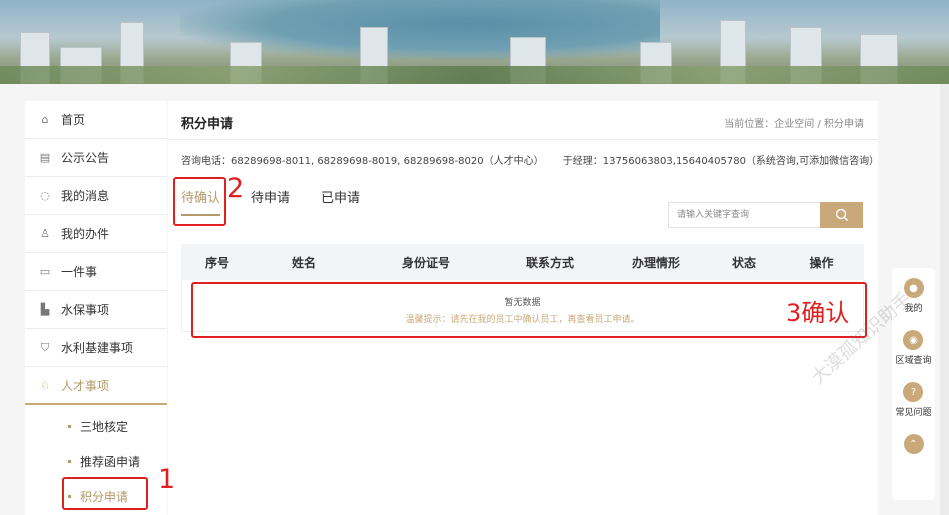  I want to click on construction-icon: ⛉, so click(45, 347).